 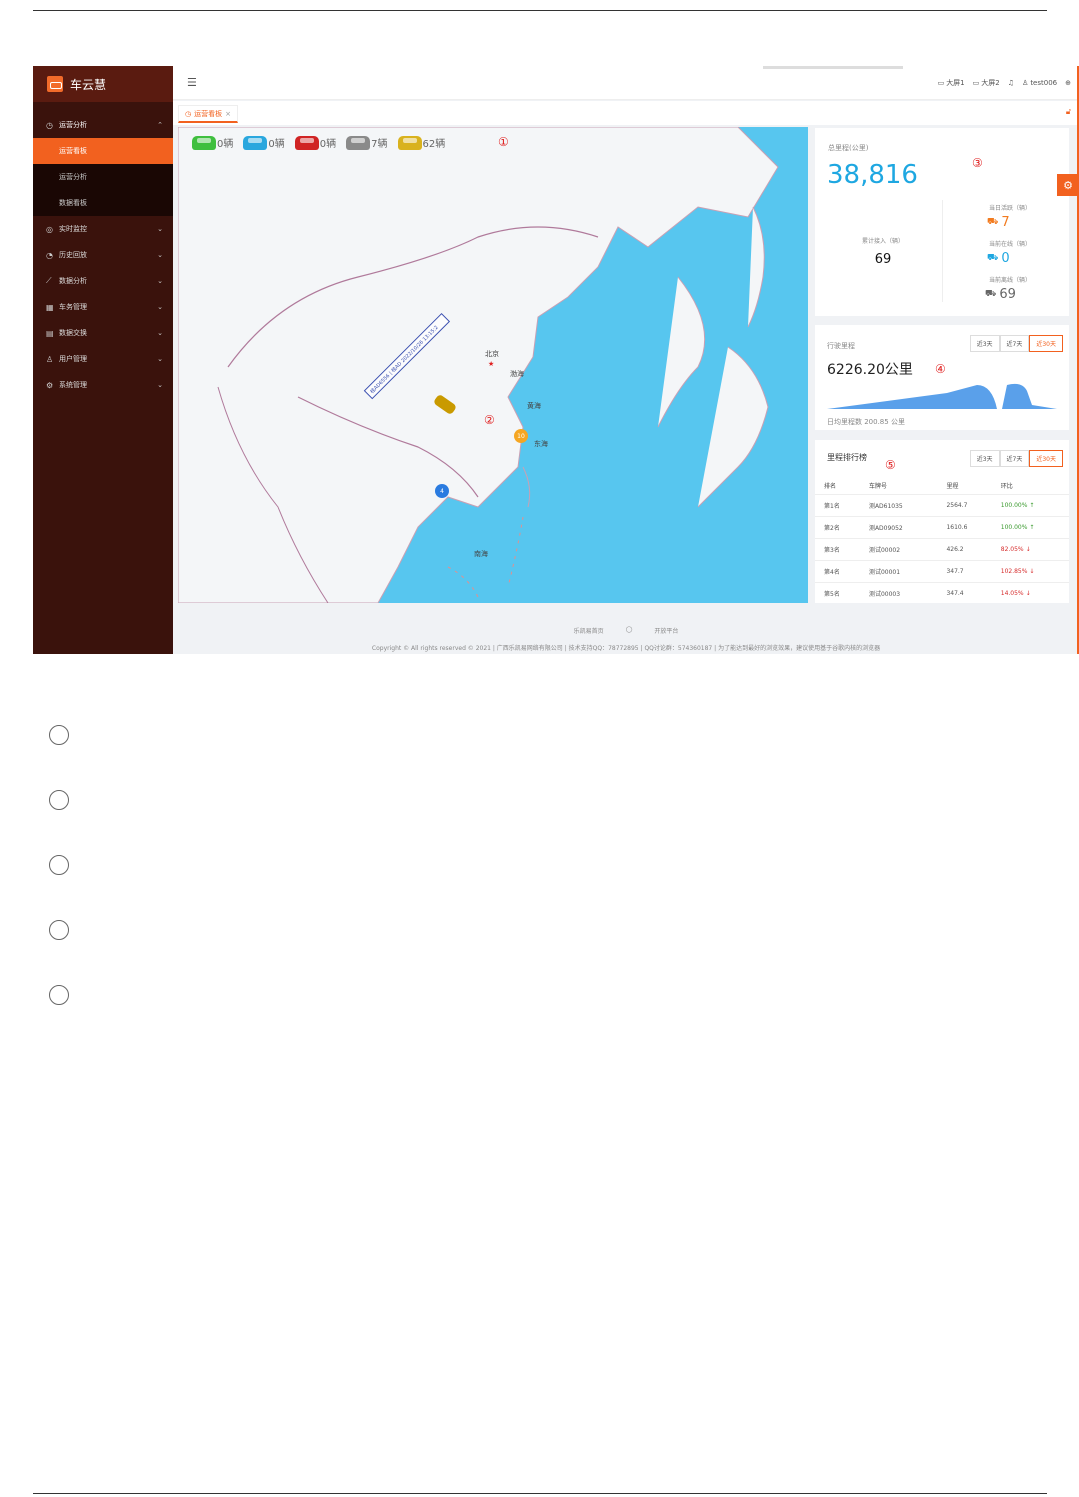 What do you see at coordinates (626, 113) in the screenshot?
I see `tab-bar: ◷ 运营看板 × 🔓︎` at bounding box center [626, 113].